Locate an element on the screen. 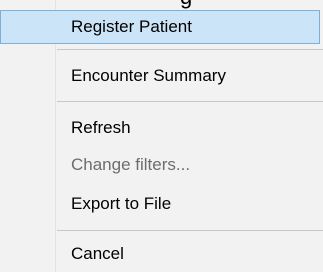 This screenshot has width=323, height=272. menu-item-register-patient: Register Patient is located at coordinates (160, 27).